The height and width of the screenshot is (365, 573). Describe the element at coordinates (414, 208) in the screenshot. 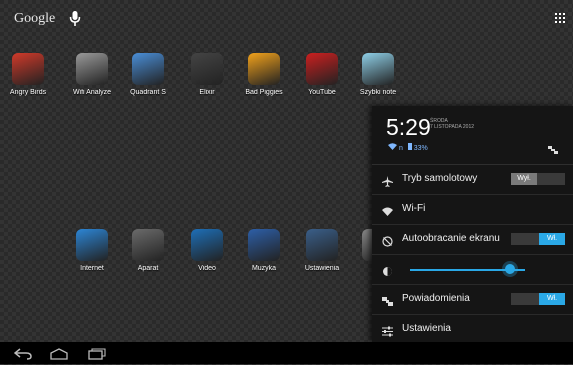

I see `wifi-label: Wi-Fi` at that location.